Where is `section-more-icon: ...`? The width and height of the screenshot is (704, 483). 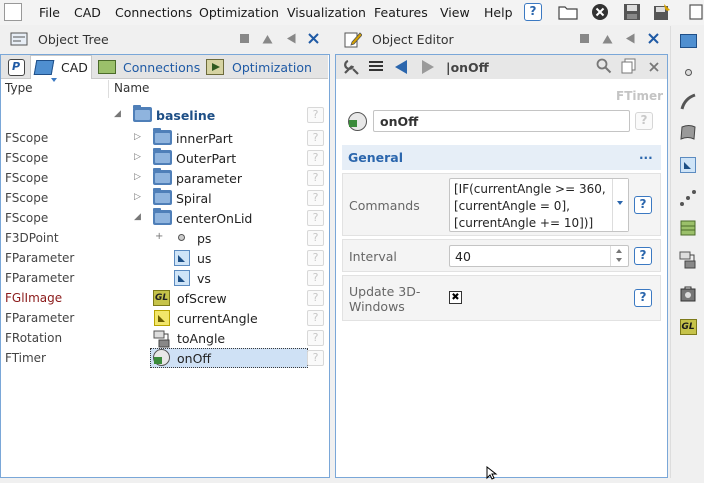 section-more-icon: ... is located at coordinates (646, 155).